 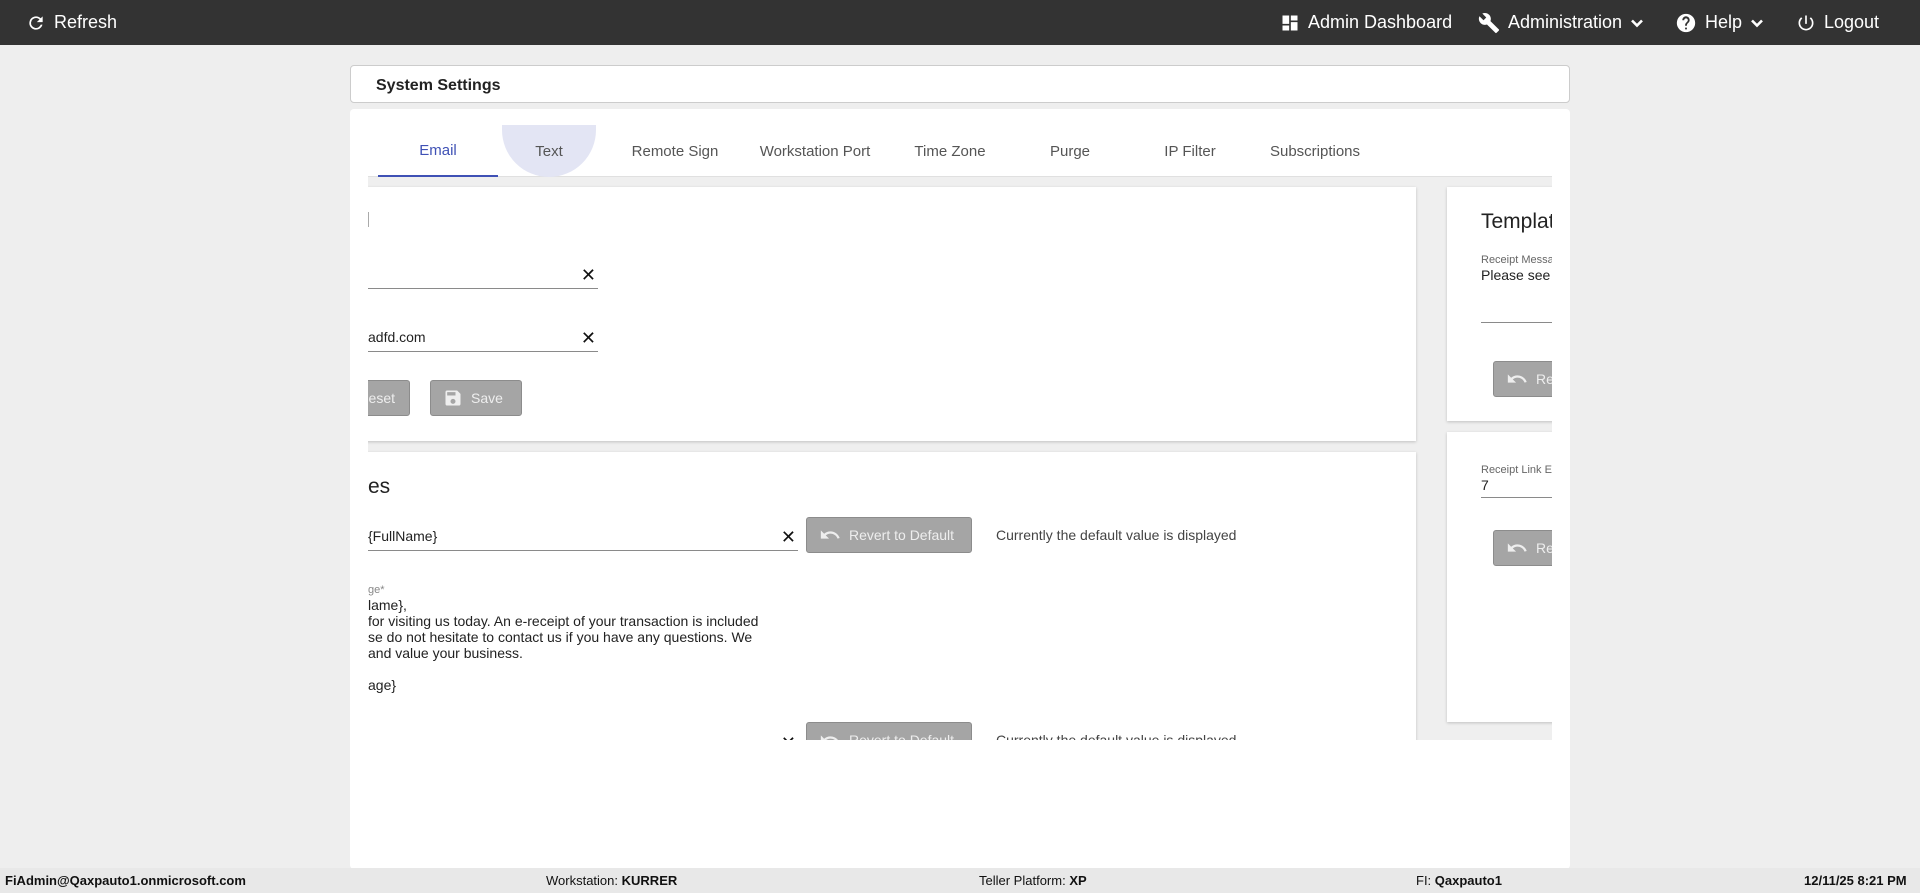 What do you see at coordinates (1116, 535) in the screenshot?
I see `default-note: Currently the default value is displayed` at bounding box center [1116, 535].